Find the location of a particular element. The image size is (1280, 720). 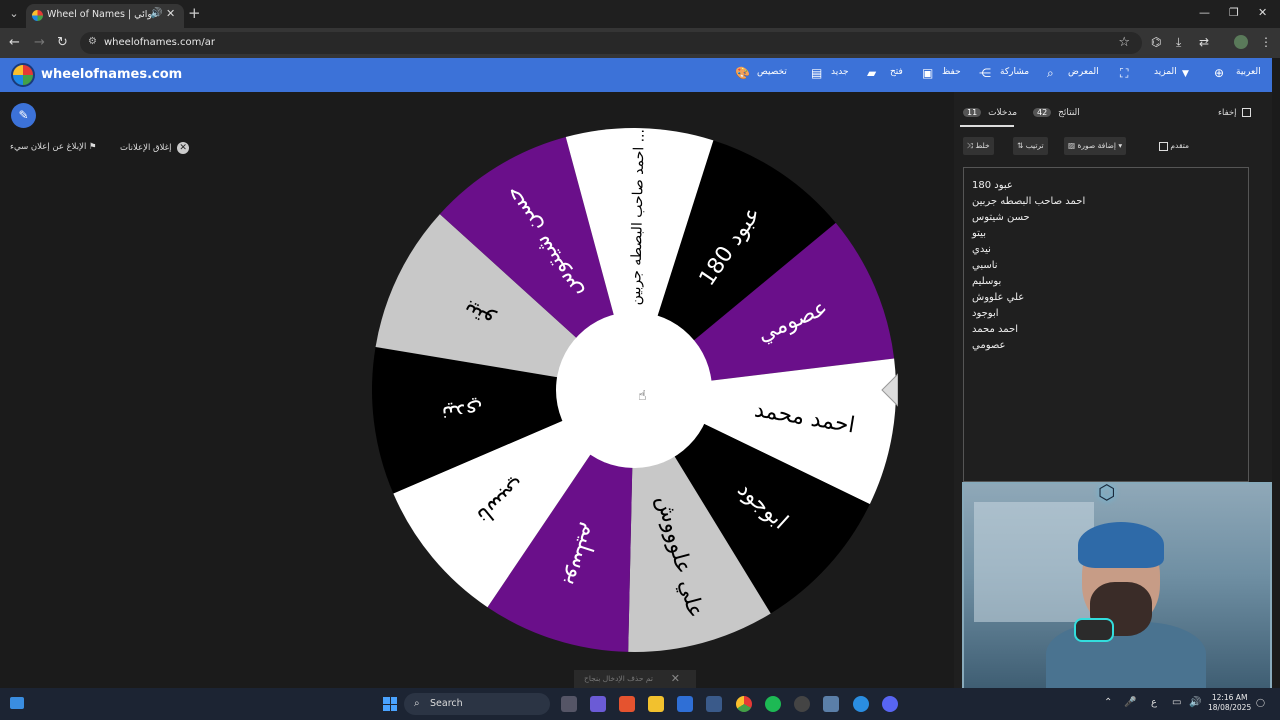

translate-icon: ⇄ is located at coordinates (1204, 42).